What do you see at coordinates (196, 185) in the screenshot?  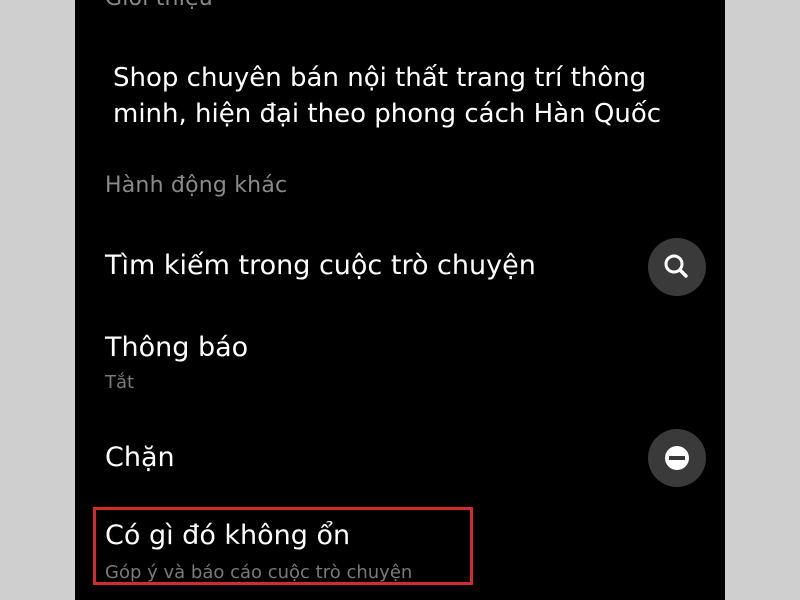 I see `other-actions-header: Hành động khác` at bounding box center [196, 185].